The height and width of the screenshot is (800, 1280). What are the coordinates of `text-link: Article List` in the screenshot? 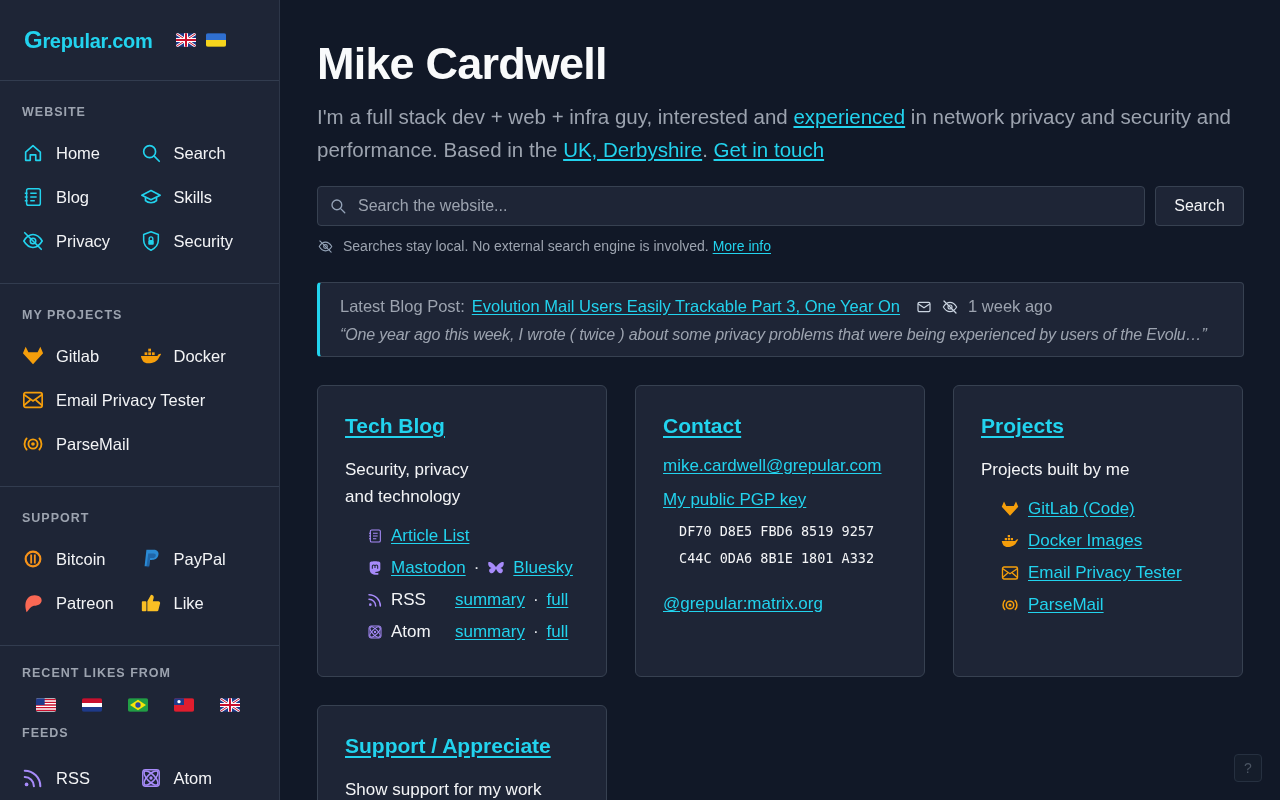 It's located at (430, 536).